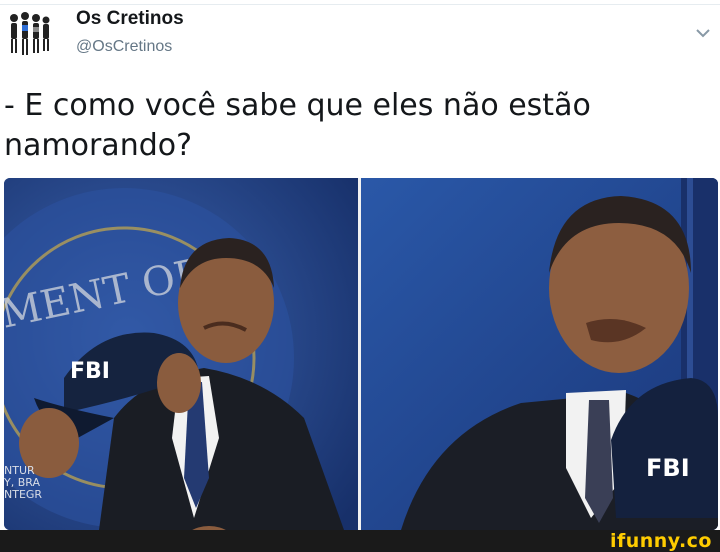 The width and height of the screenshot is (720, 552). What do you see at coordinates (360, 4) in the screenshot?
I see `divider` at bounding box center [360, 4].